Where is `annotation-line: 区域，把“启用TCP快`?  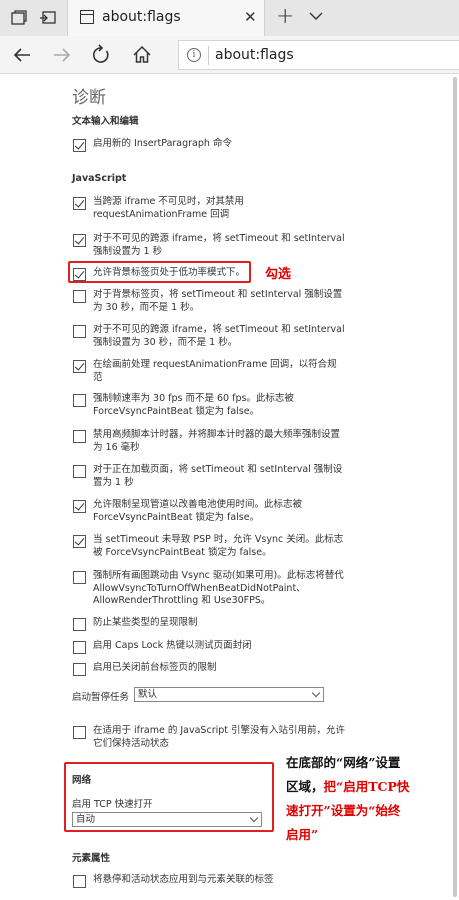
annotation-line: 区域，把“启用TCP快 is located at coordinates (368, 787).